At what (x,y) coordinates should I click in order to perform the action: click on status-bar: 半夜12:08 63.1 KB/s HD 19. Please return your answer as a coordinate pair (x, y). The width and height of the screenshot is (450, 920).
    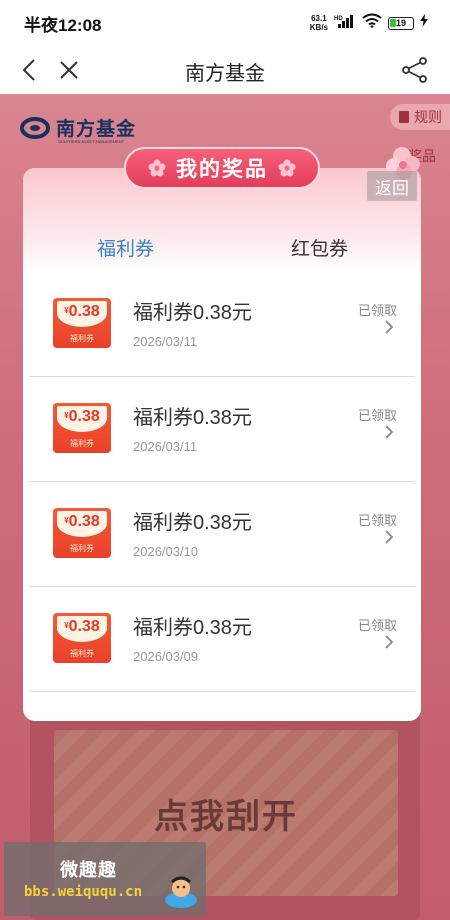
    Looking at the image, I should click on (225, 23).